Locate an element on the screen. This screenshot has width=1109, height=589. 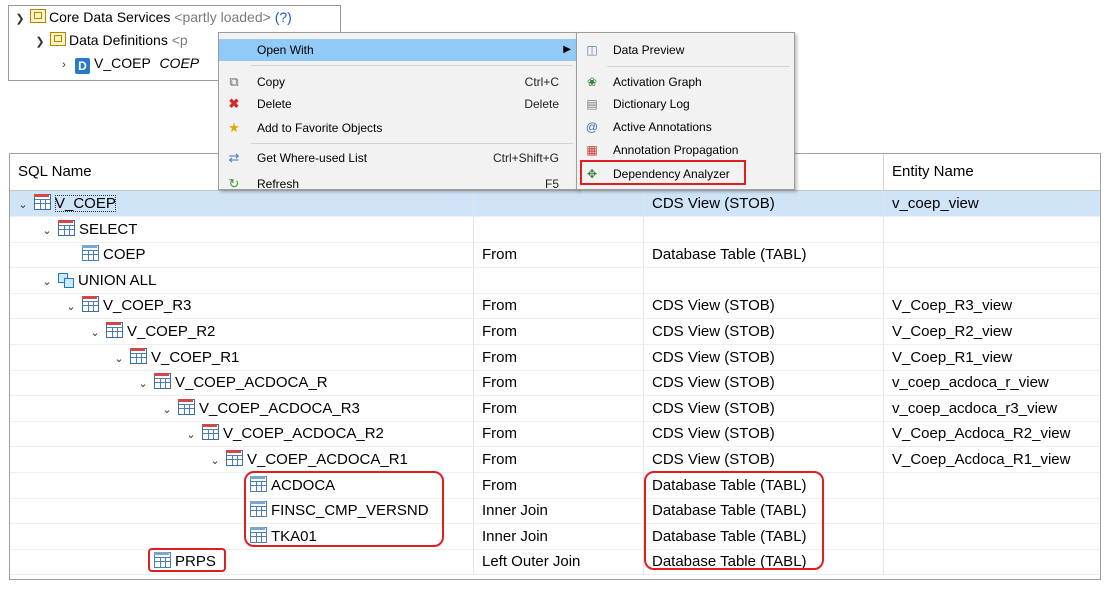
cell-sql-name: PRPS is located at coordinates (242, 562).